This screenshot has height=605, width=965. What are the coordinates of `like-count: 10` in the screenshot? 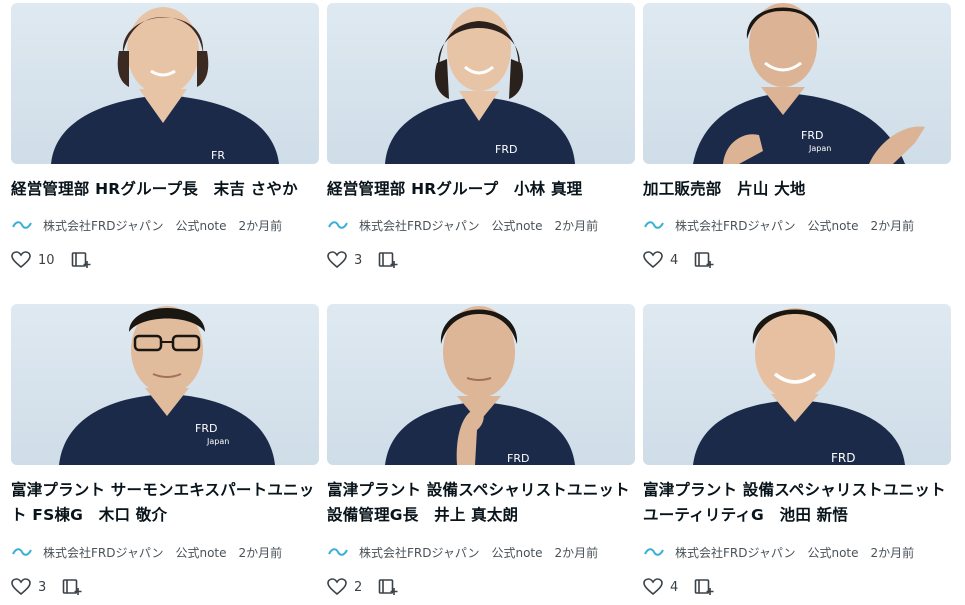 It's located at (46, 260).